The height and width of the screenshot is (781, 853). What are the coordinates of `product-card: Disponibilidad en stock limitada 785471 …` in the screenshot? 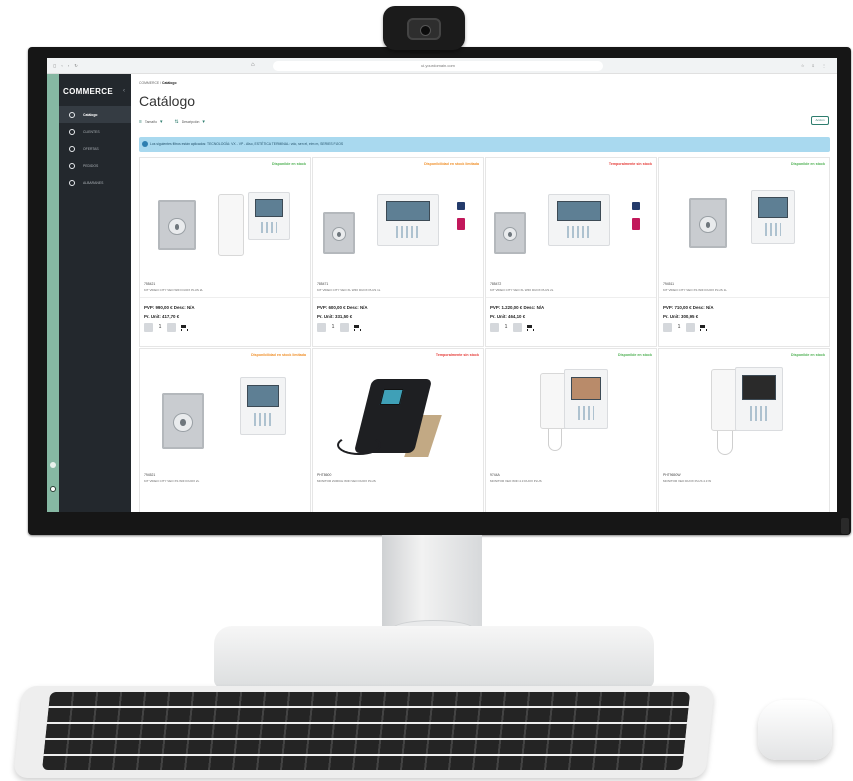 It's located at (398, 252).